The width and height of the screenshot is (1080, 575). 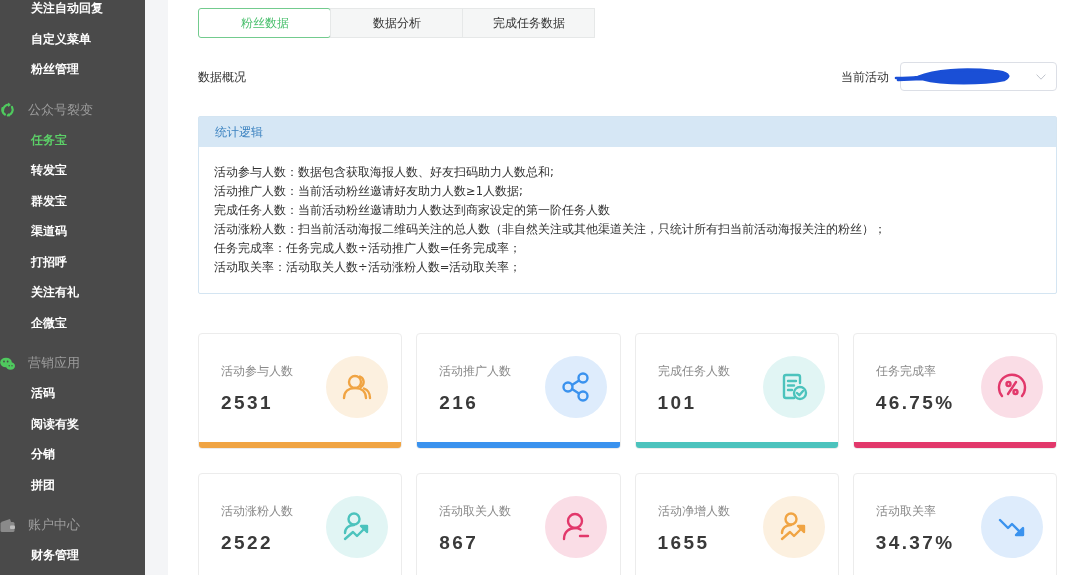 What do you see at coordinates (247, 403) in the screenshot?
I see `stat-value: 2531` at bounding box center [247, 403].